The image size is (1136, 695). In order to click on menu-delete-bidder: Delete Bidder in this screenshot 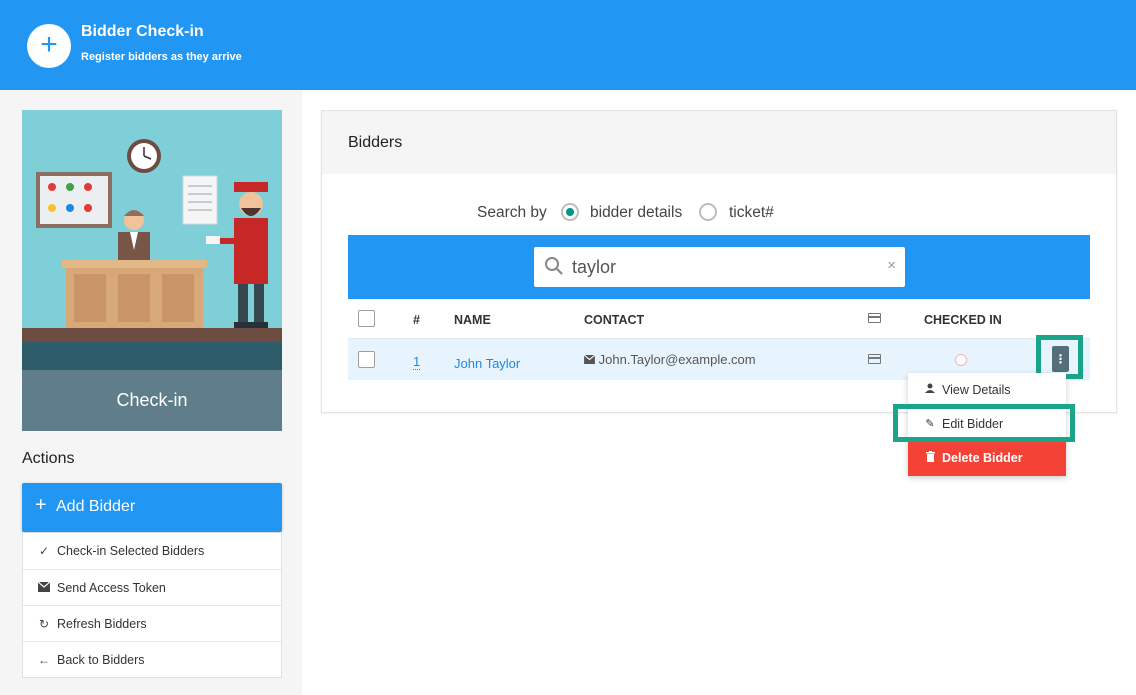, I will do `click(987, 458)`.